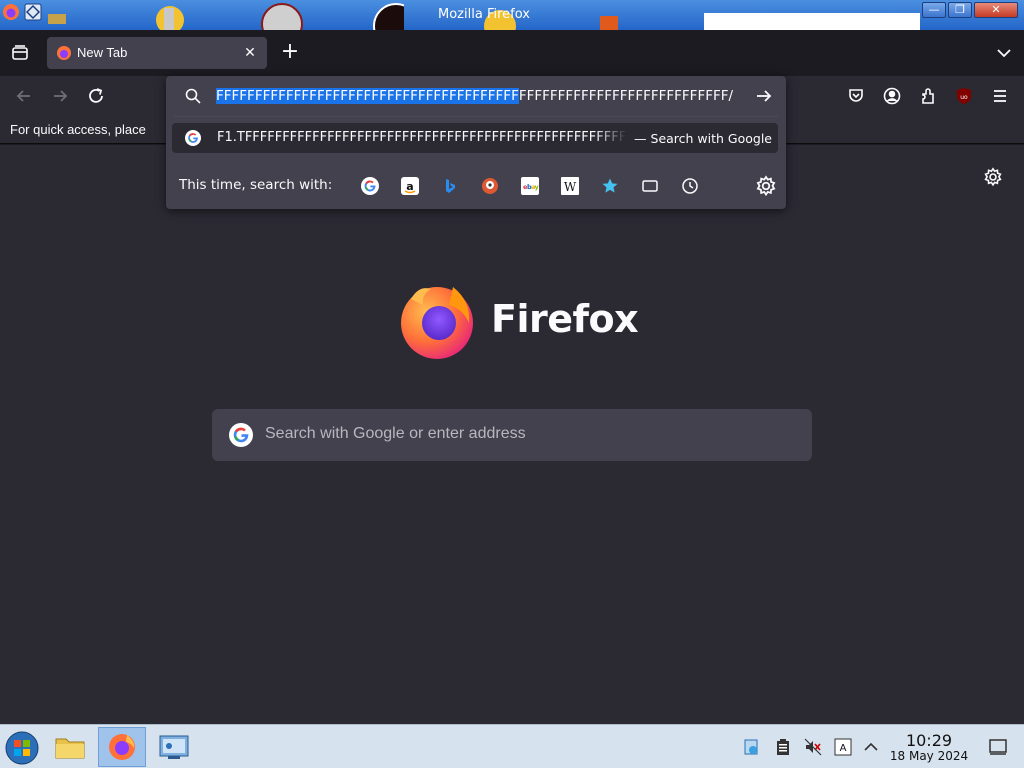 This screenshot has height=768, width=1024. I want to click on url-input-selected-text: FFFFFFFFFFFFFFFFFFFFFFFFFFFFFFFFFFFFFFF, so click(367, 96).